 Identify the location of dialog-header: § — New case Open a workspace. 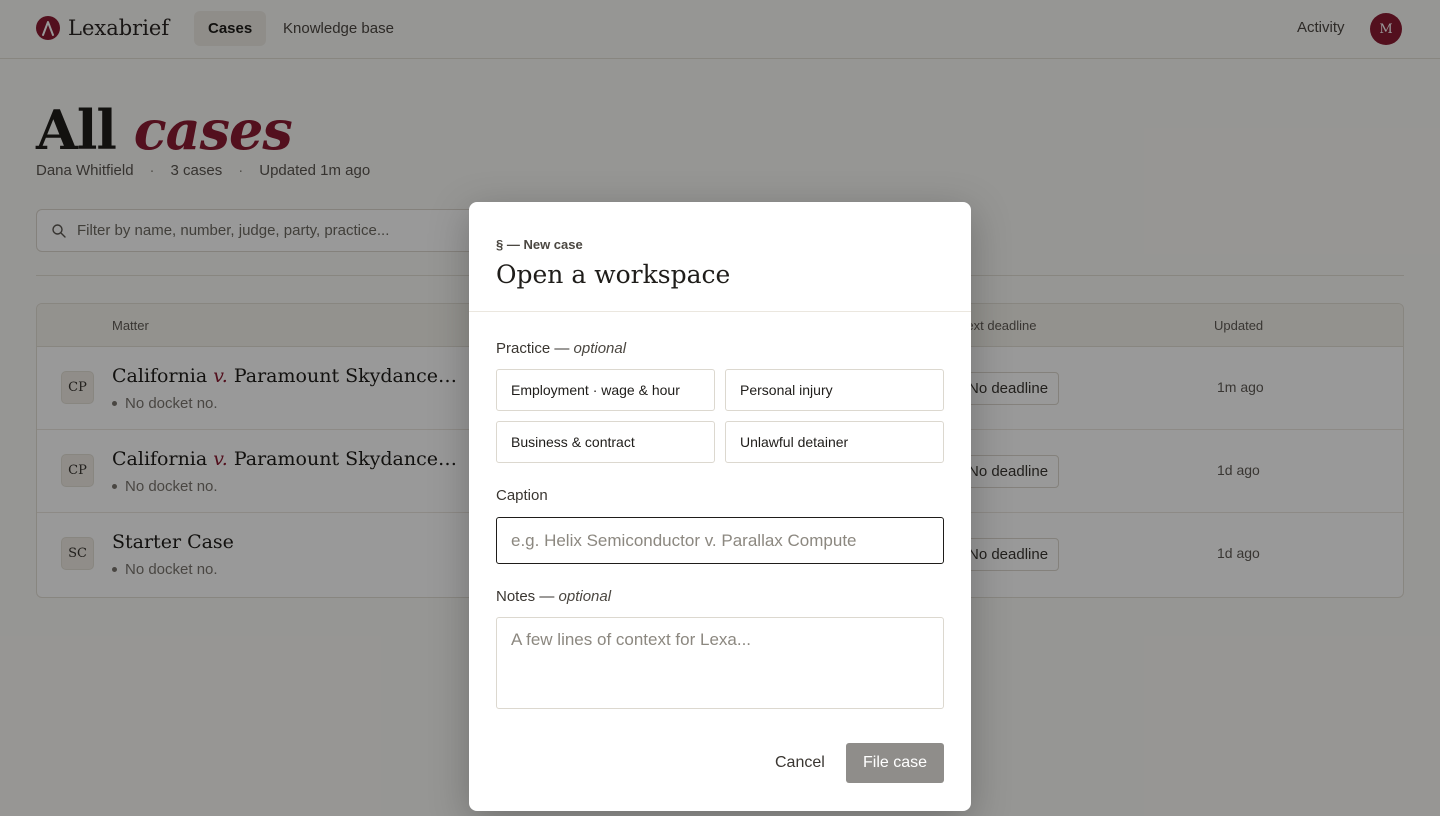
(720, 257).